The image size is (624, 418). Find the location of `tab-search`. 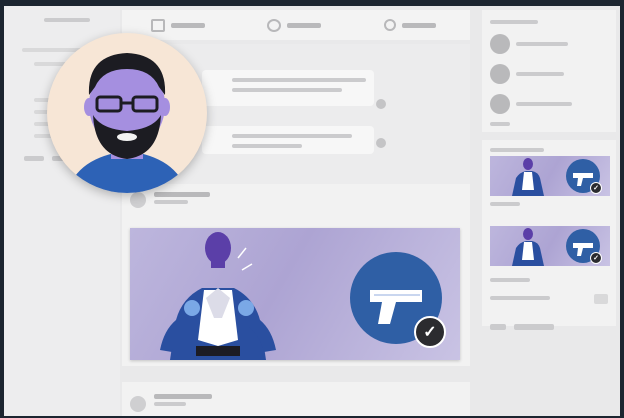

tab-search is located at coordinates (410, 25).